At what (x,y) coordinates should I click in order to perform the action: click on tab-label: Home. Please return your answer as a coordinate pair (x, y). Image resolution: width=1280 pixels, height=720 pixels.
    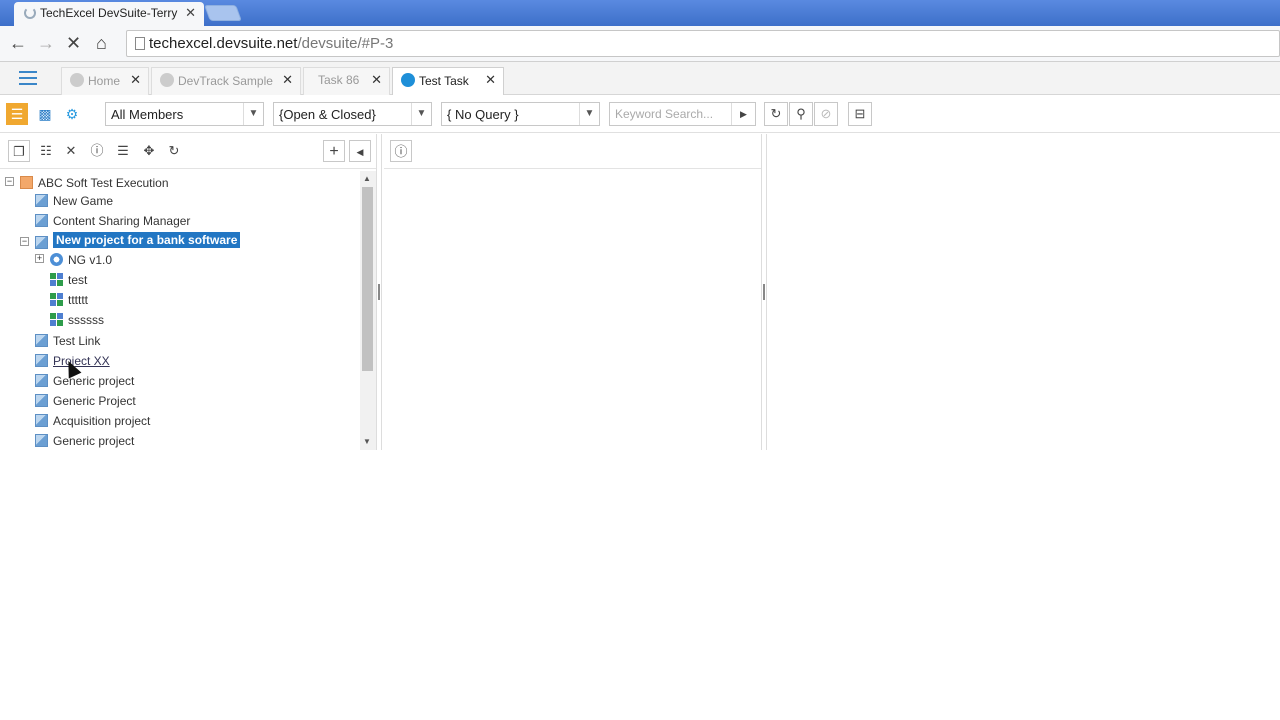
    Looking at the image, I should click on (104, 81).